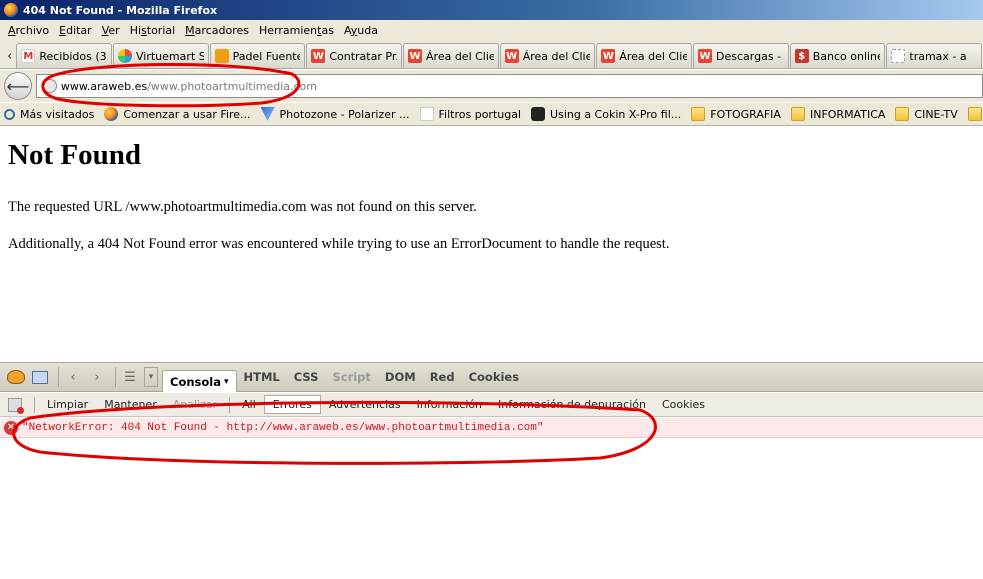  What do you see at coordinates (226, 382) in the screenshot?
I see `chevron-down-icon: ▾` at bounding box center [226, 382].